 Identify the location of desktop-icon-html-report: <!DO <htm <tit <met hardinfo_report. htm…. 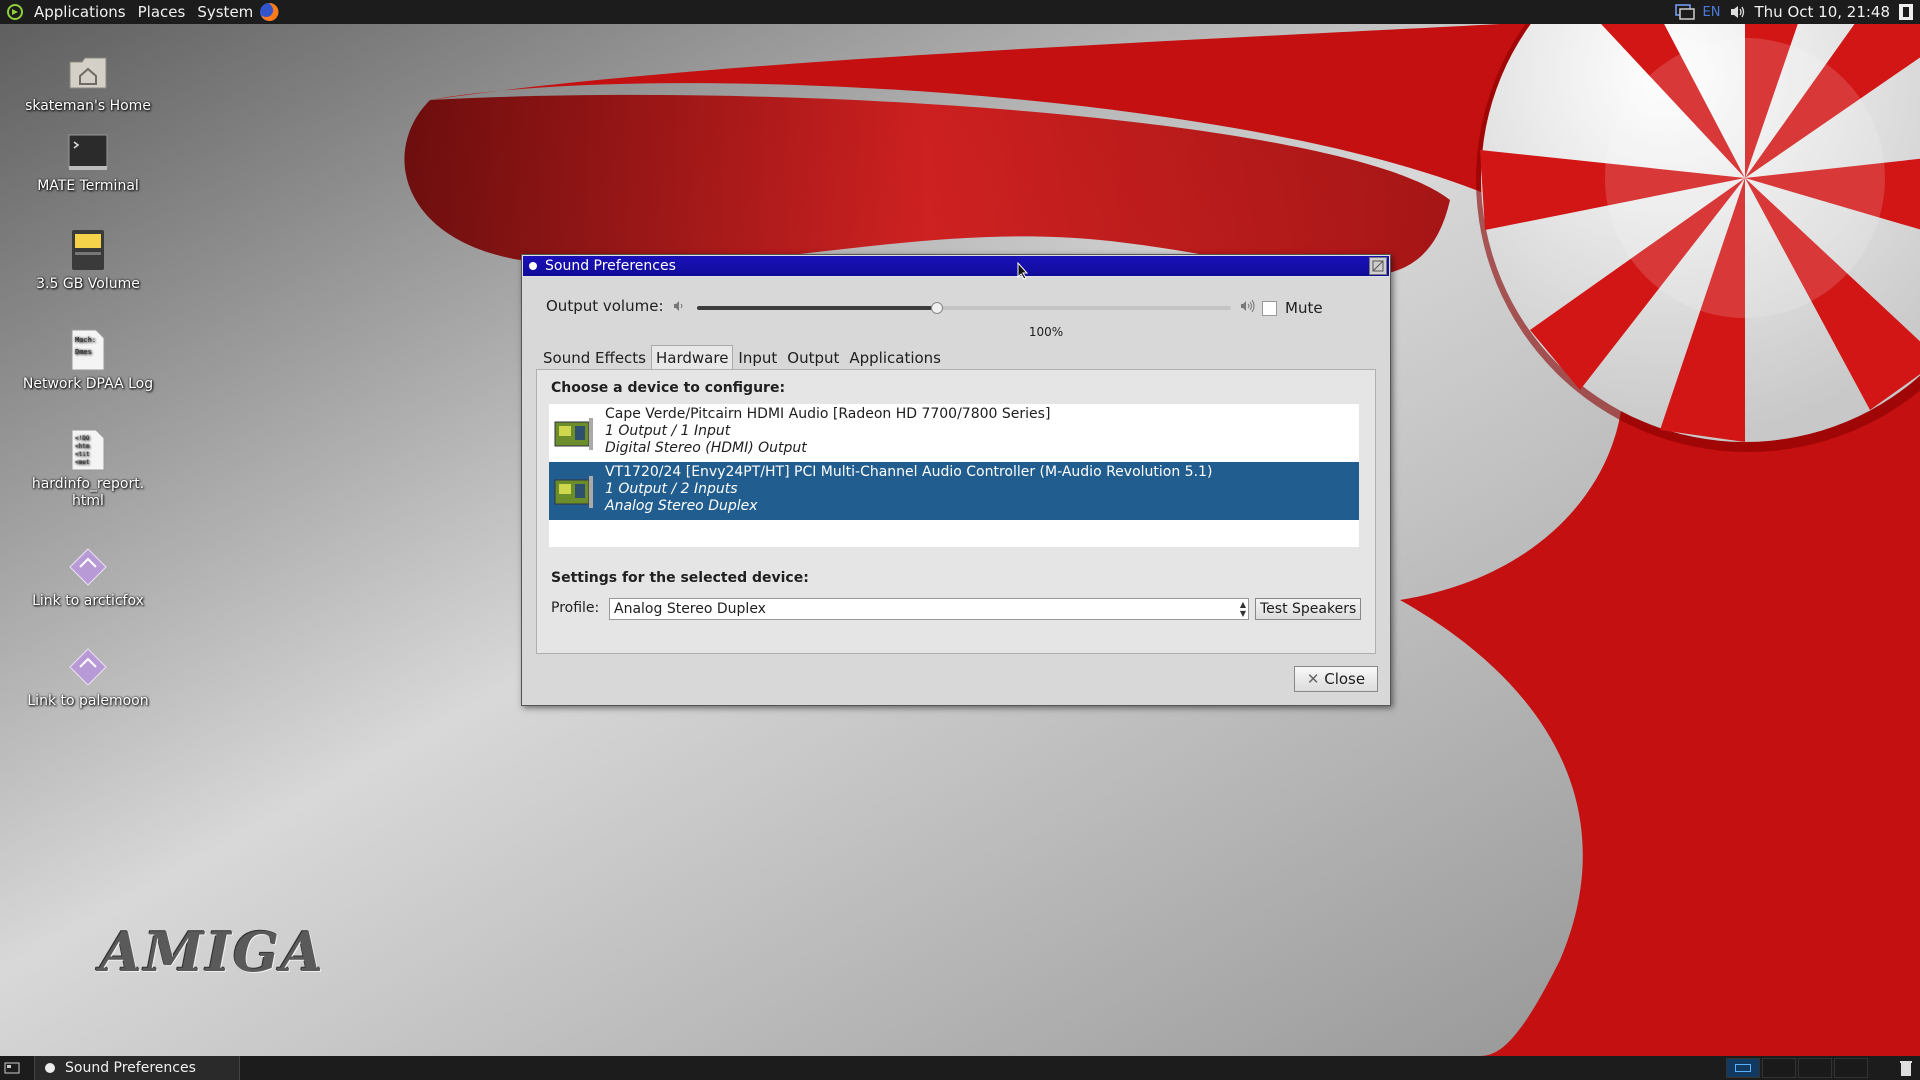
(88, 469).